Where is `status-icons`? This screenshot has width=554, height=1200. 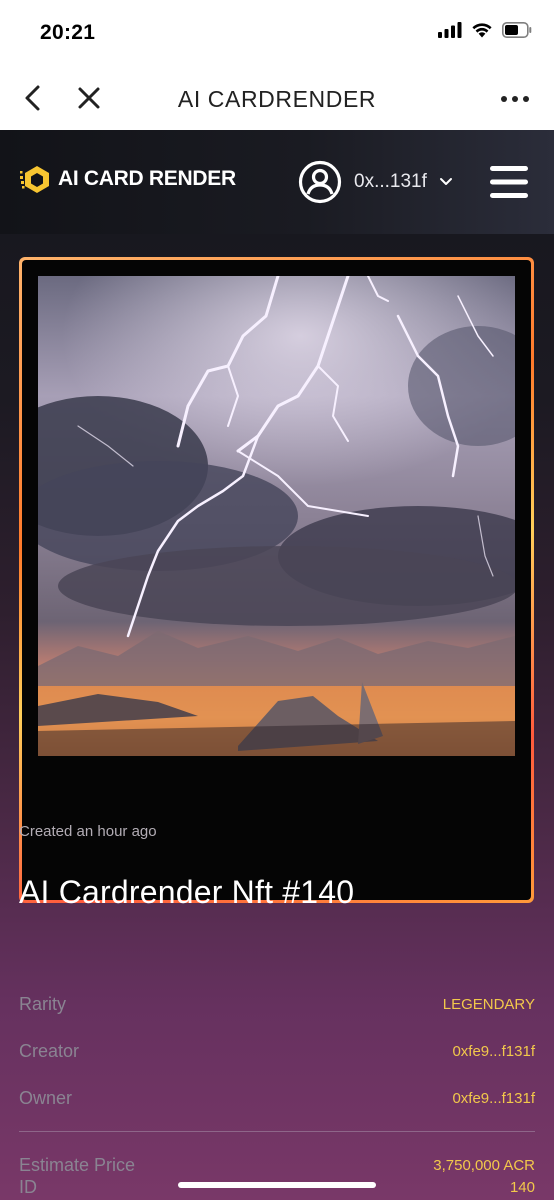
status-icons is located at coordinates (485, 30).